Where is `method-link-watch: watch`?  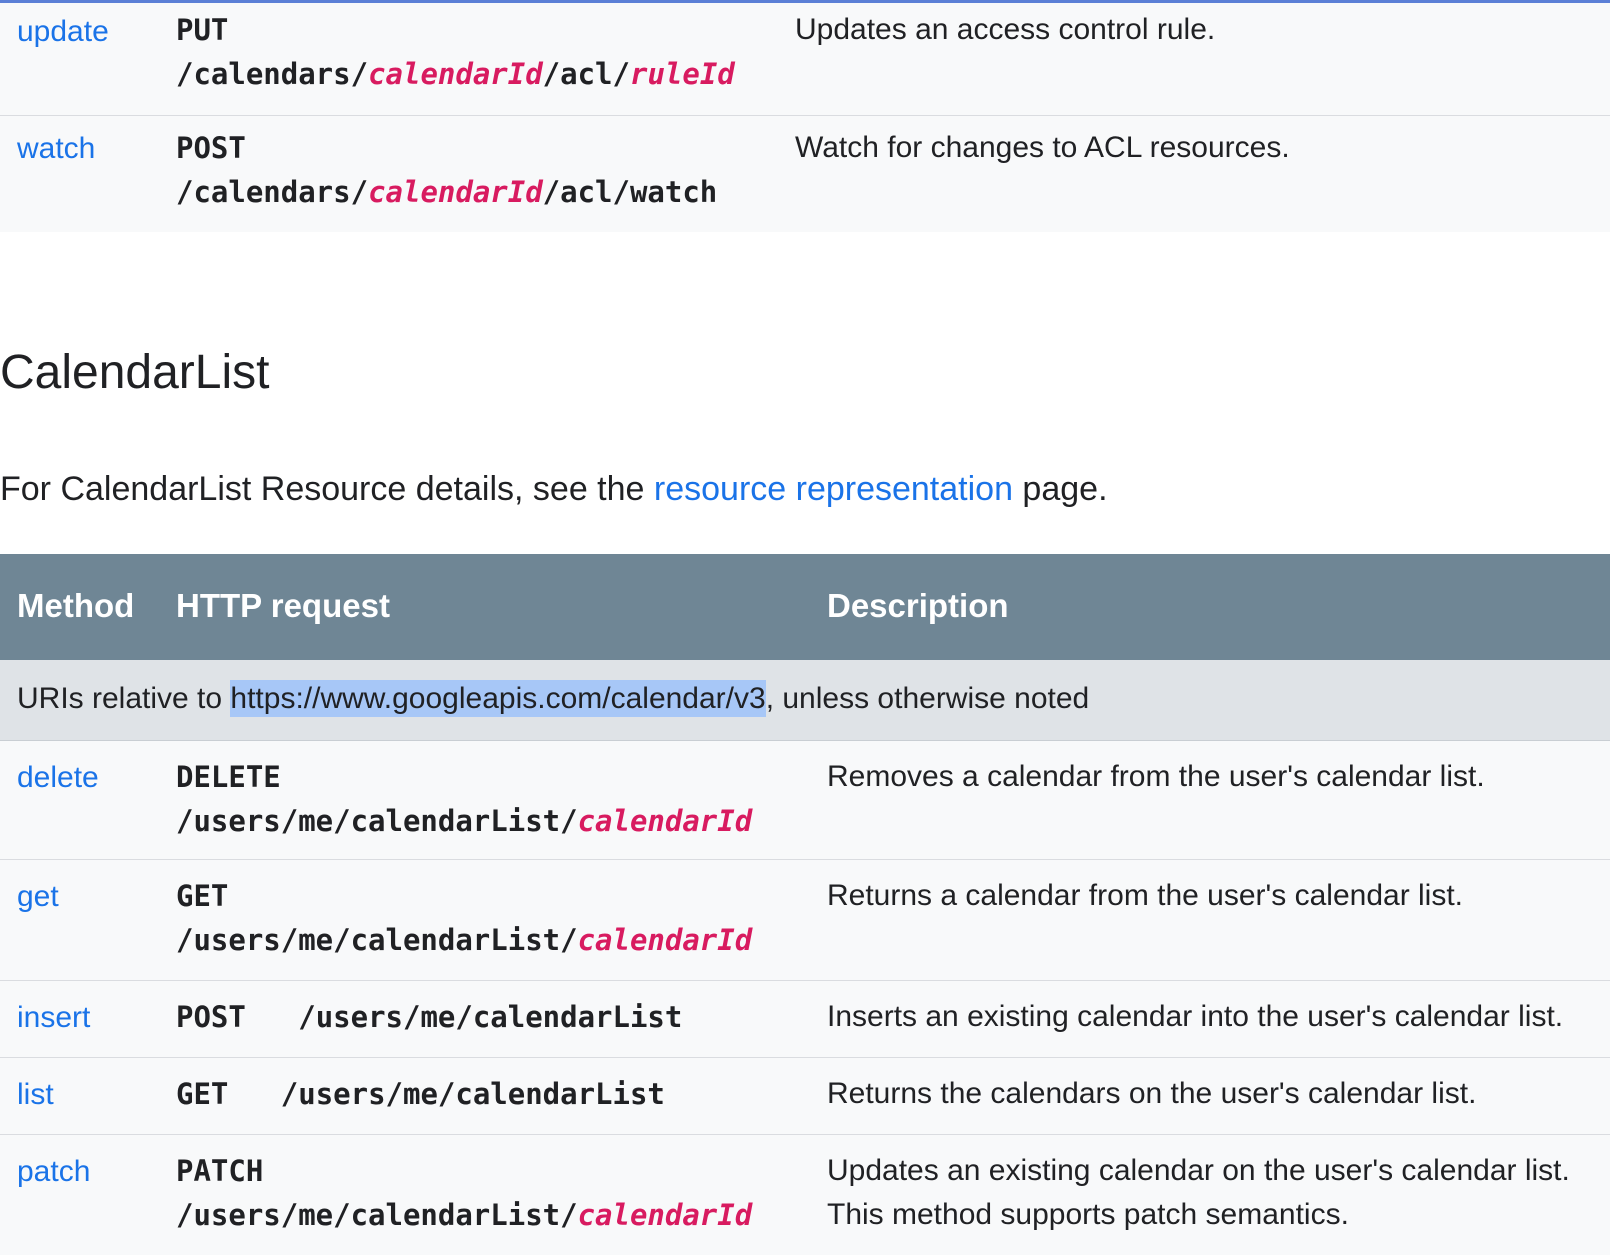
method-link-watch: watch is located at coordinates (56, 149).